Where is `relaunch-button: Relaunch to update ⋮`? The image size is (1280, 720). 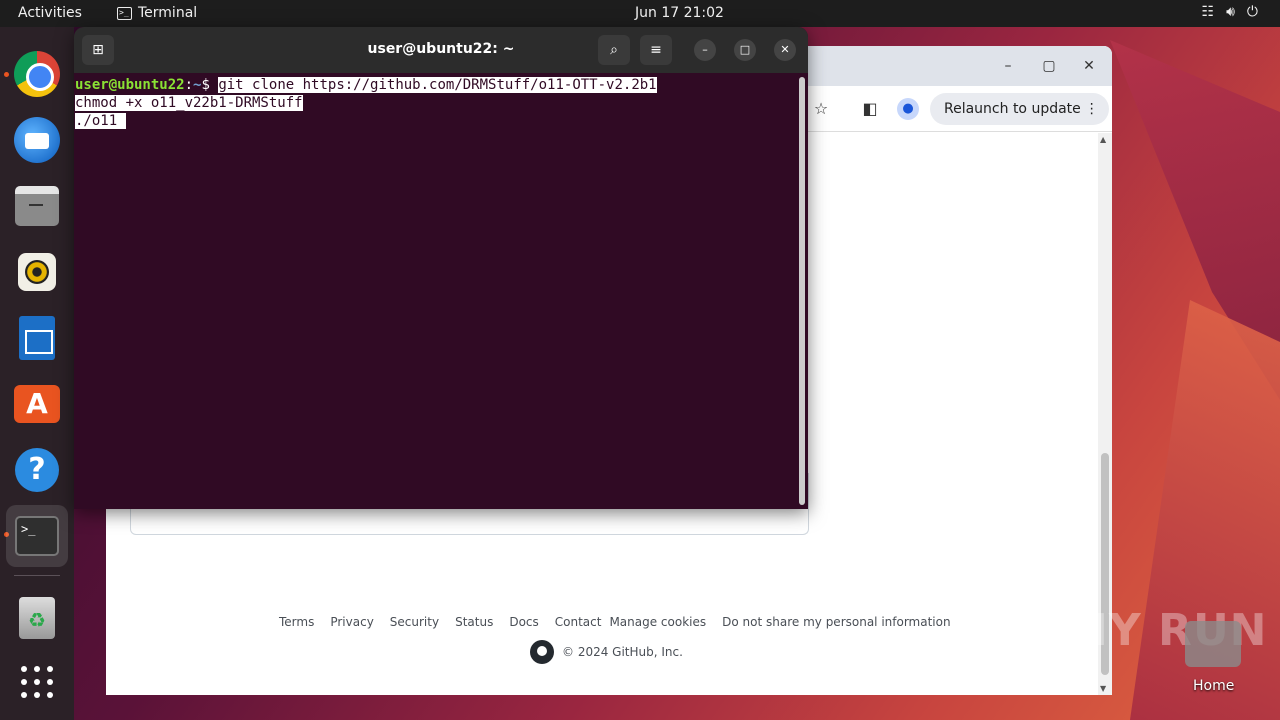
relaunch-button: Relaunch to update ⋮ is located at coordinates (1019, 109).